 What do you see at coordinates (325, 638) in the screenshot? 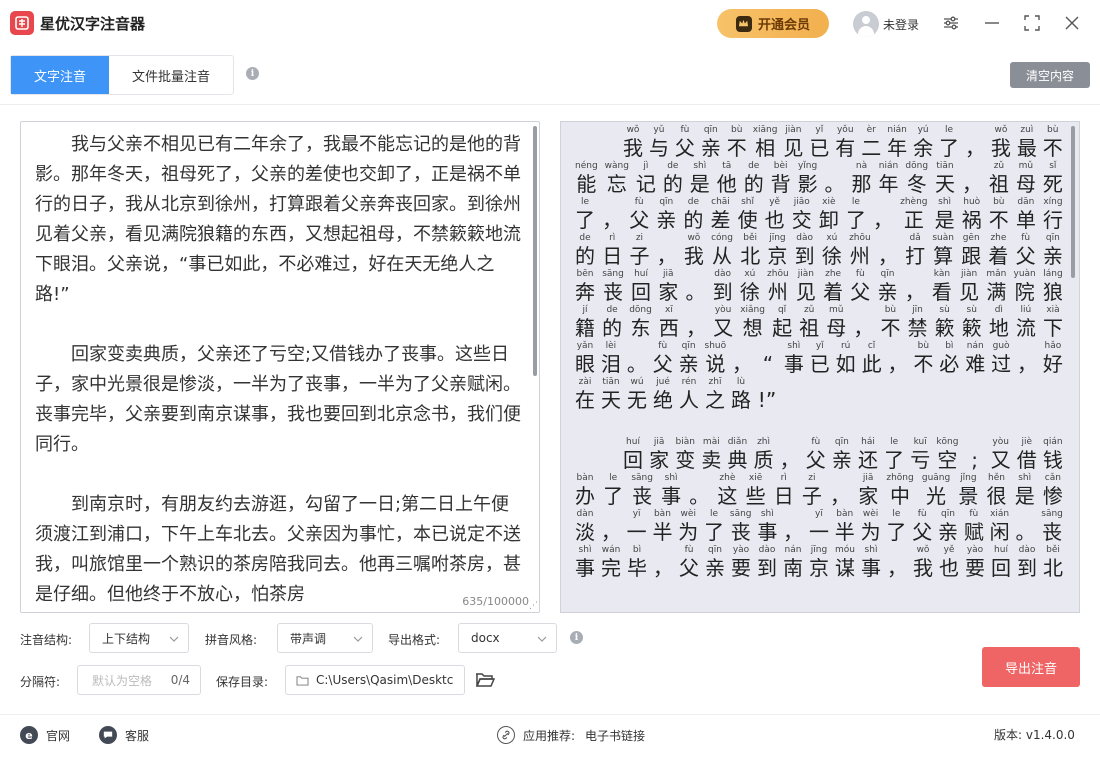
I see `pinyin-style-select: 带声调` at bounding box center [325, 638].